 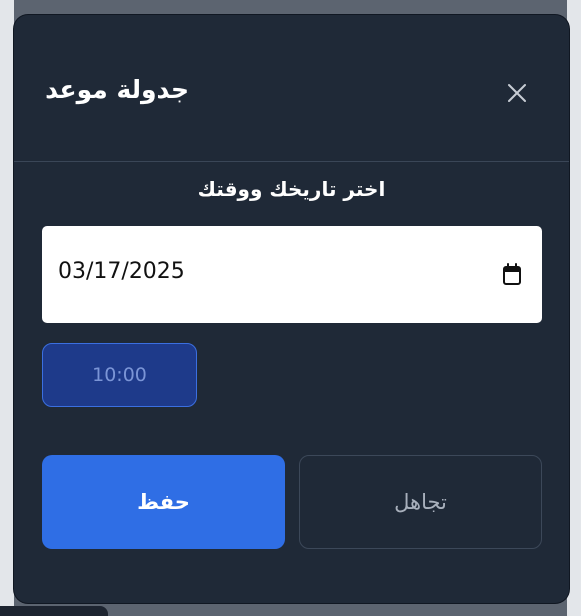 What do you see at coordinates (291, 189) in the screenshot?
I see `date-time-prompt: اختر تاريخك ووقتك` at bounding box center [291, 189].